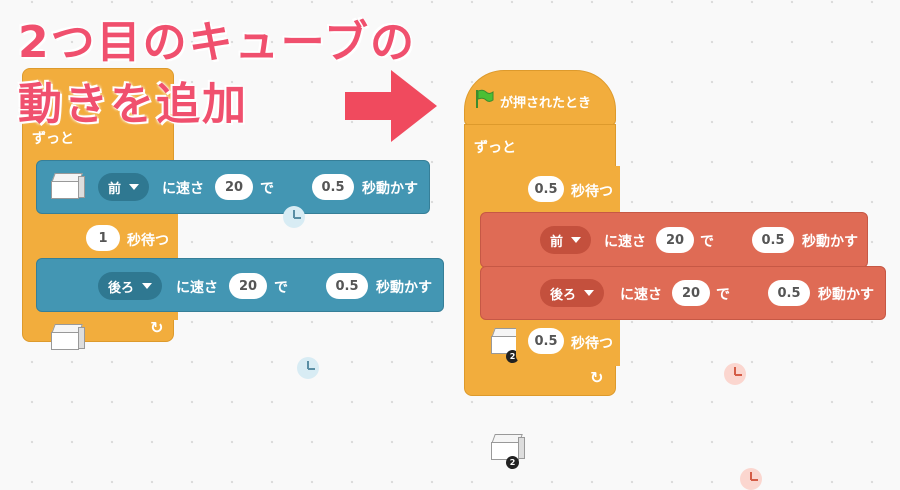  I want to click on green-flag-icon, so click(485, 98).